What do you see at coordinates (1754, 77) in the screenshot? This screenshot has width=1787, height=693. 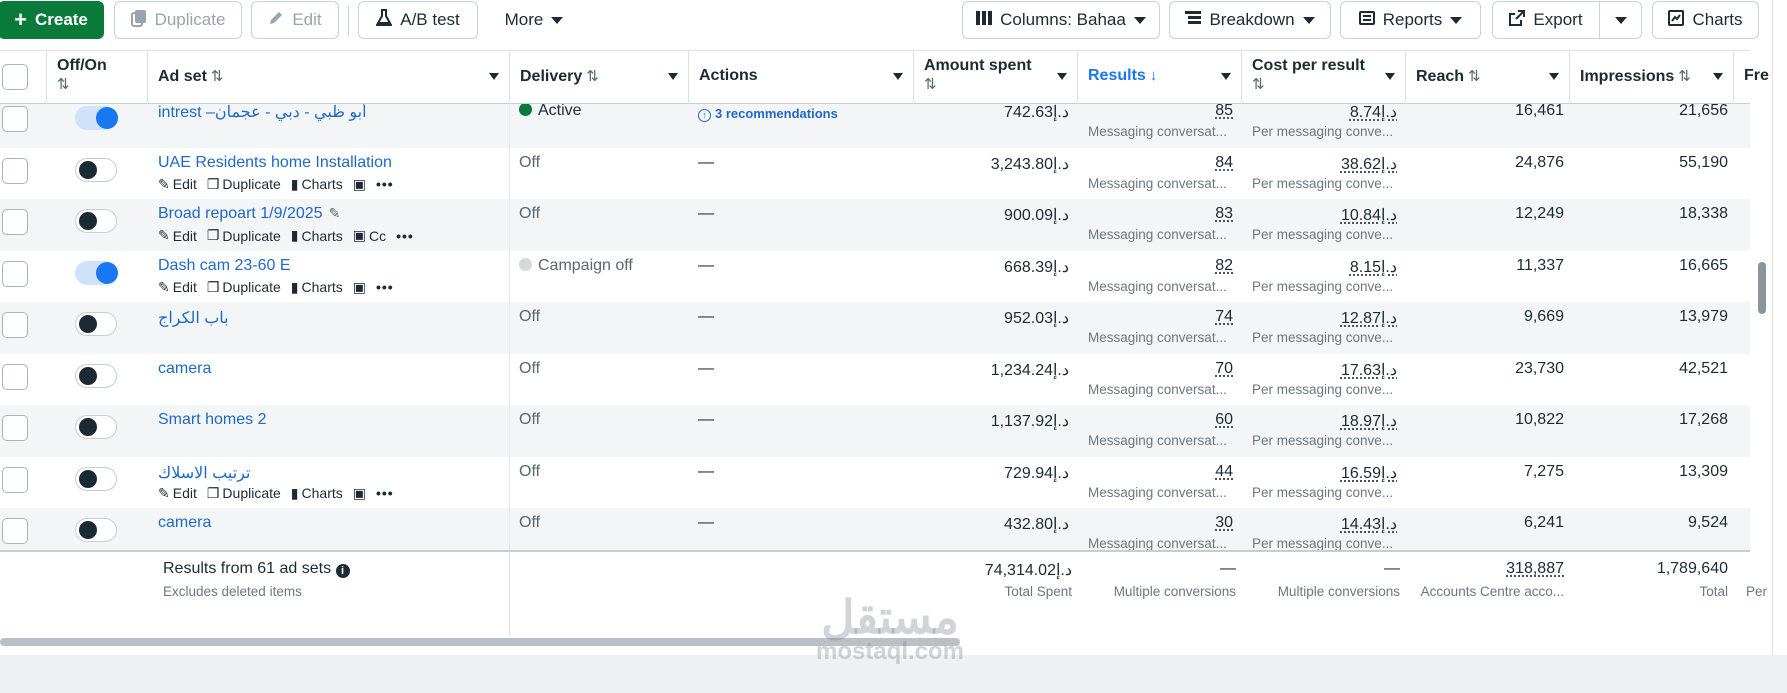 I see `header-frequency: Fre` at bounding box center [1754, 77].